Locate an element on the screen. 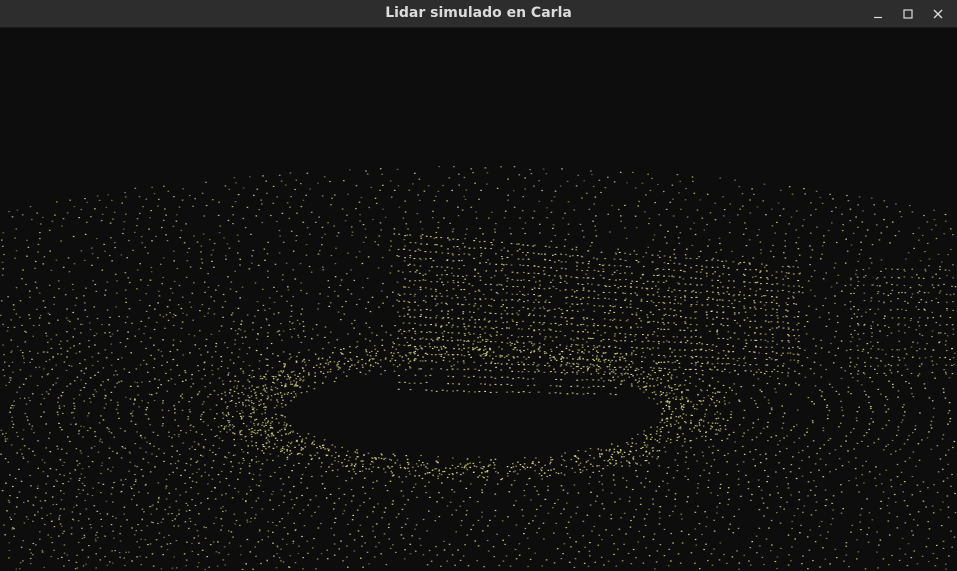 This screenshot has height=571, width=957. window-controls is located at coordinates (908, 14).